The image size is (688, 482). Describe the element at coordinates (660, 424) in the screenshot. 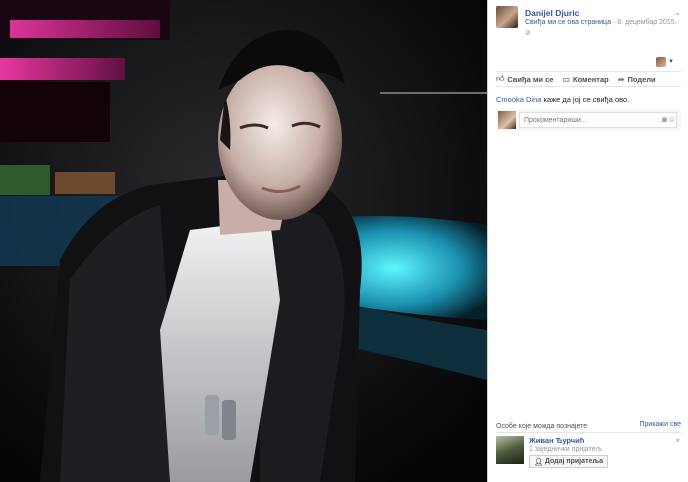

I see `see-all-link: Прикажи све` at that location.